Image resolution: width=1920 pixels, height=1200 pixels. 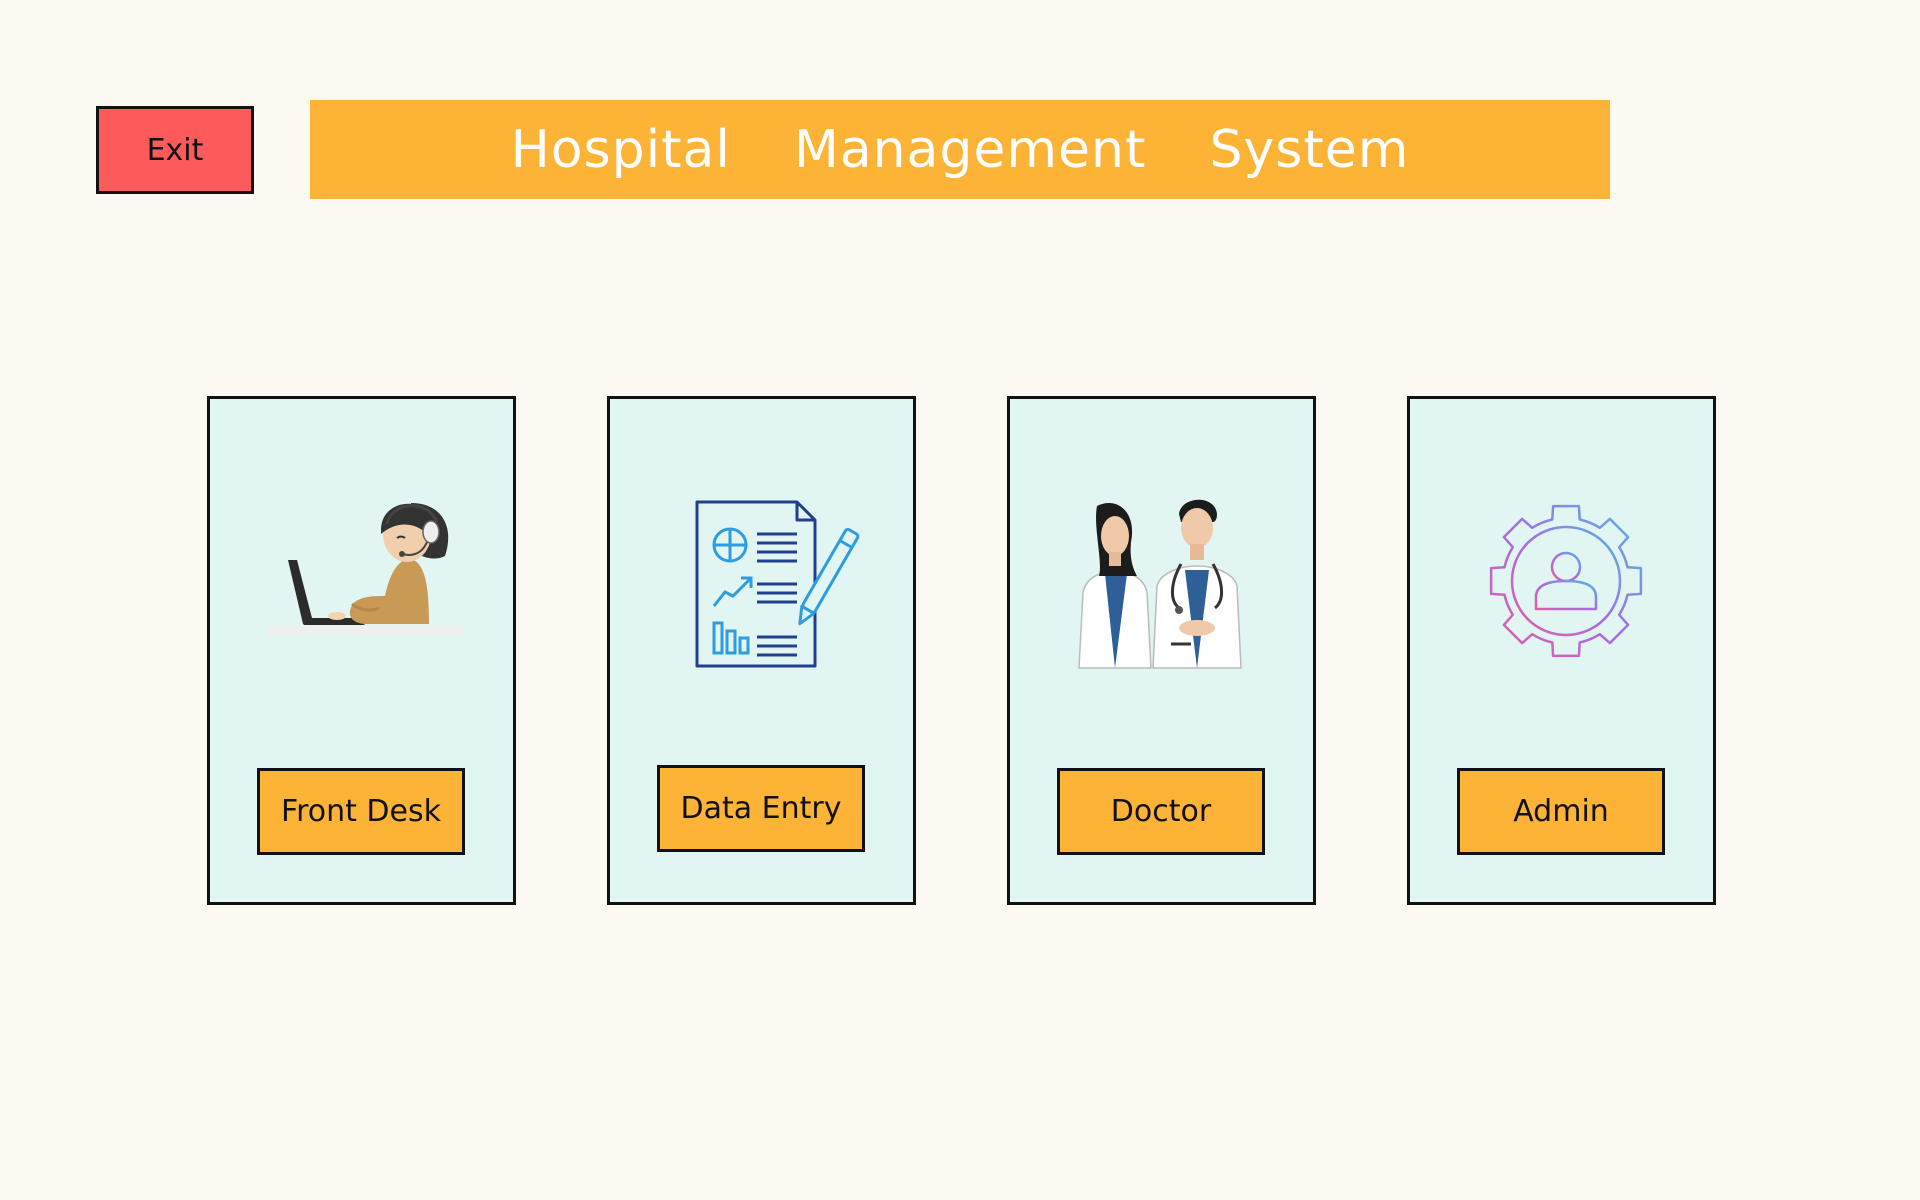 What do you see at coordinates (175, 150) in the screenshot?
I see `exit-button: Exit` at bounding box center [175, 150].